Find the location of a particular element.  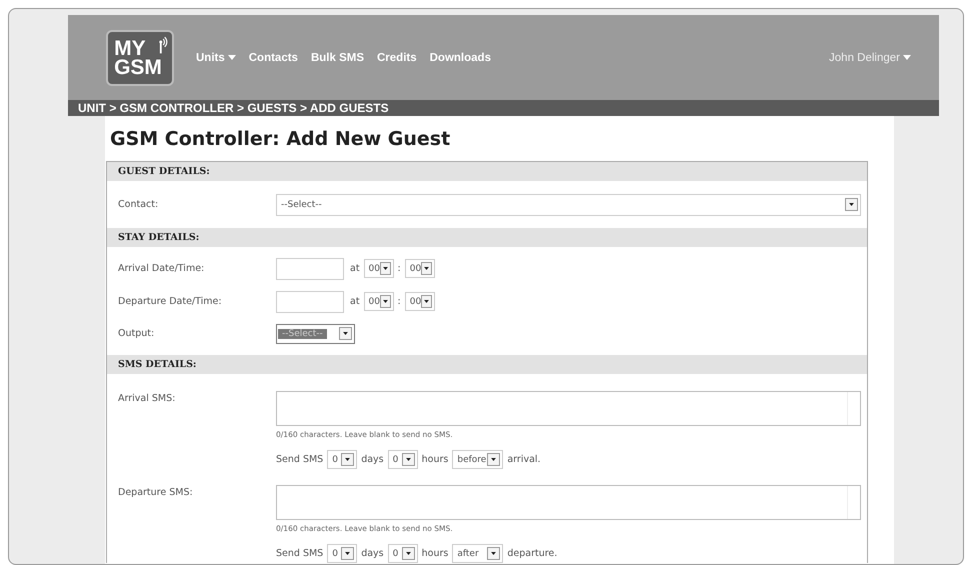

logo: MY GSM is located at coordinates (140, 58).